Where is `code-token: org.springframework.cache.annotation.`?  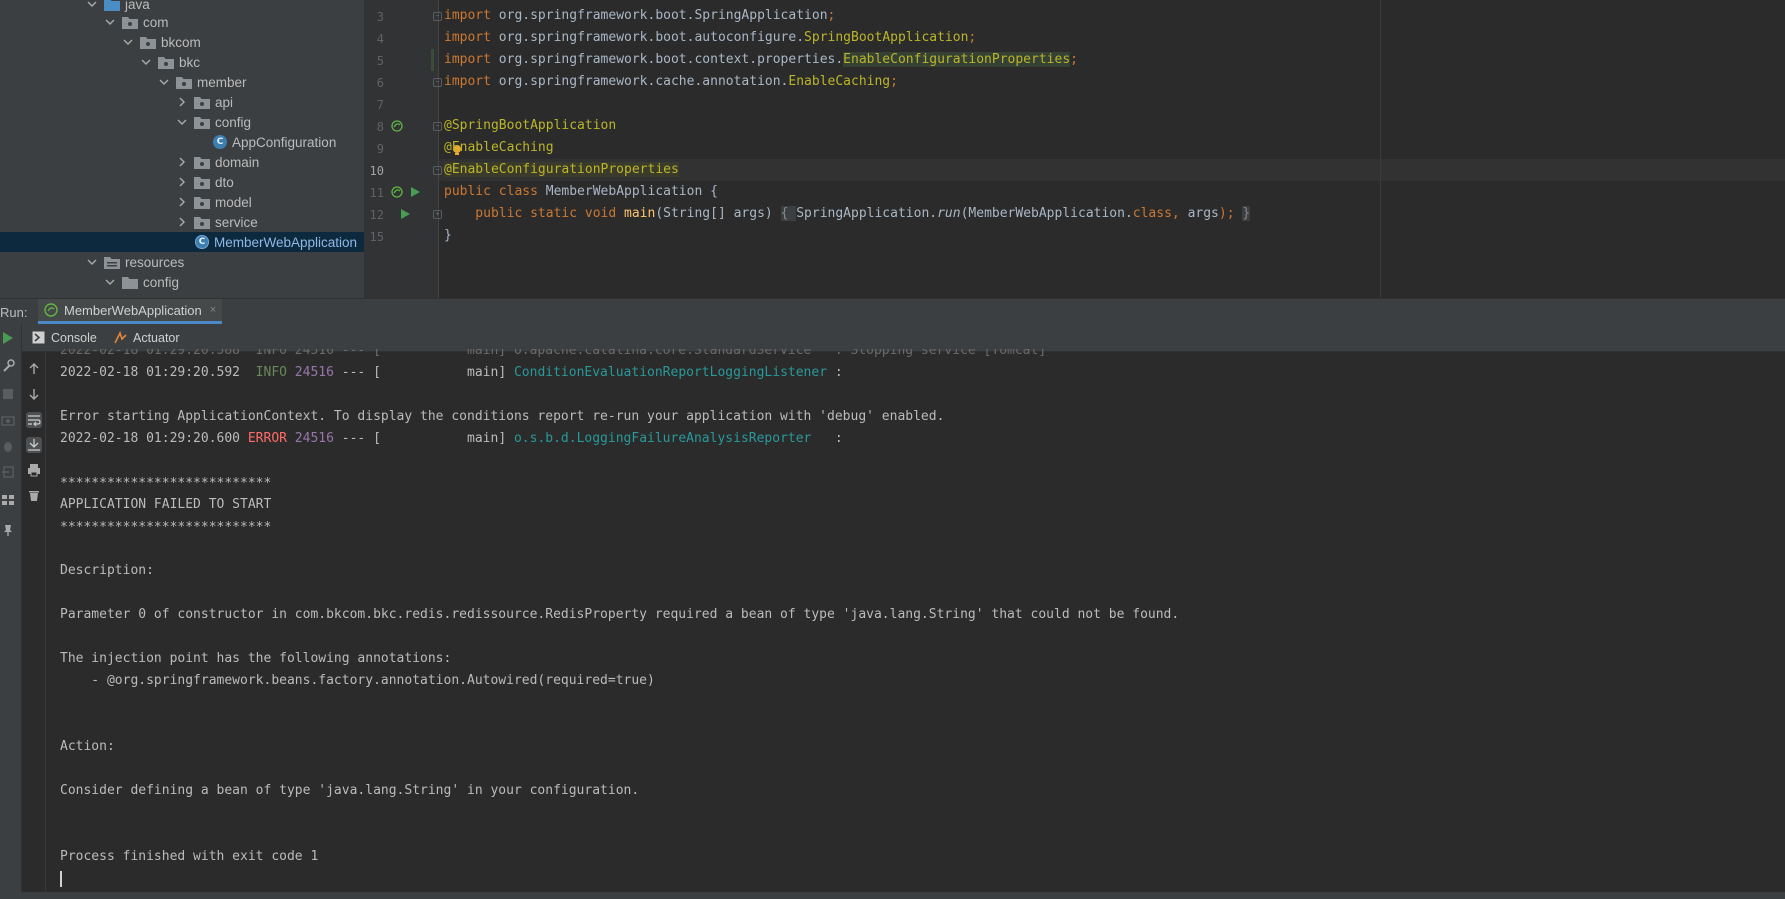 code-token: org.springframework.cache.annotation. is located at coordinates (643, 81).